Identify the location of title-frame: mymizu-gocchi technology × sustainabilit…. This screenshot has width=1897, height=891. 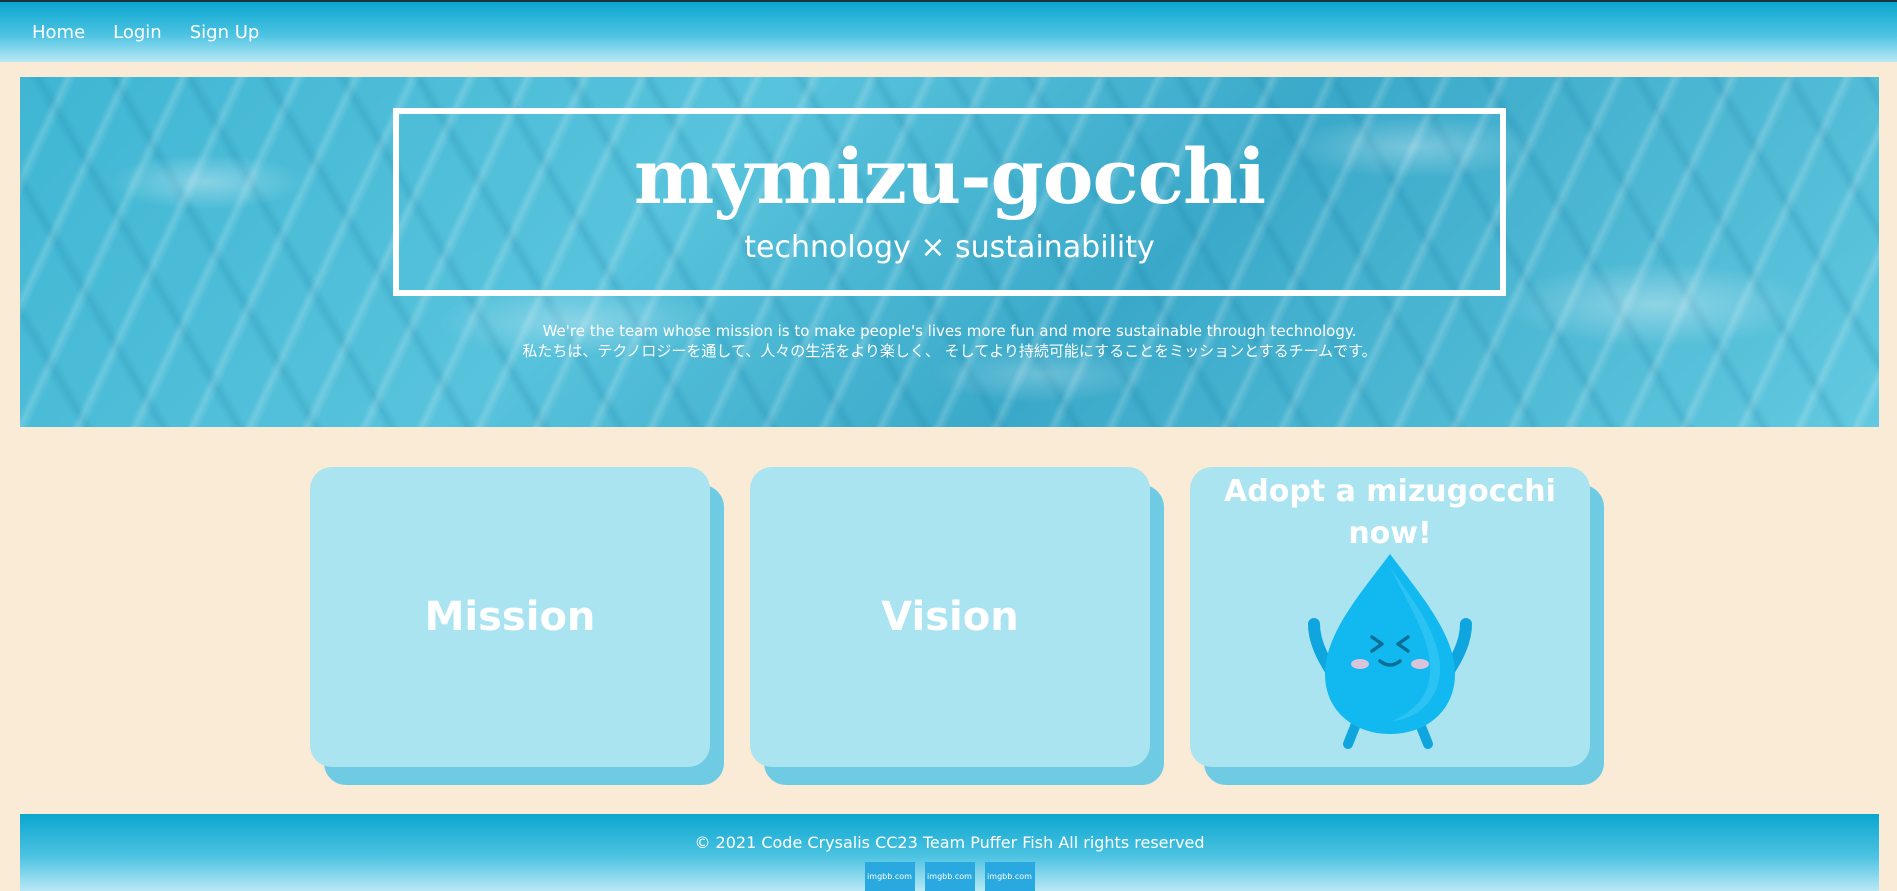
(949, 202).